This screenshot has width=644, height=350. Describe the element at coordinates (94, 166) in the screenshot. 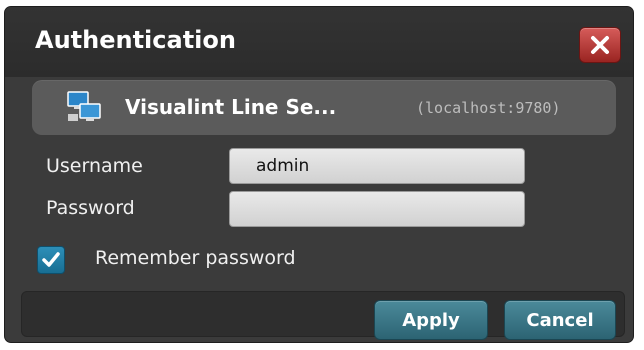

I see `username-label: Username` at that location.